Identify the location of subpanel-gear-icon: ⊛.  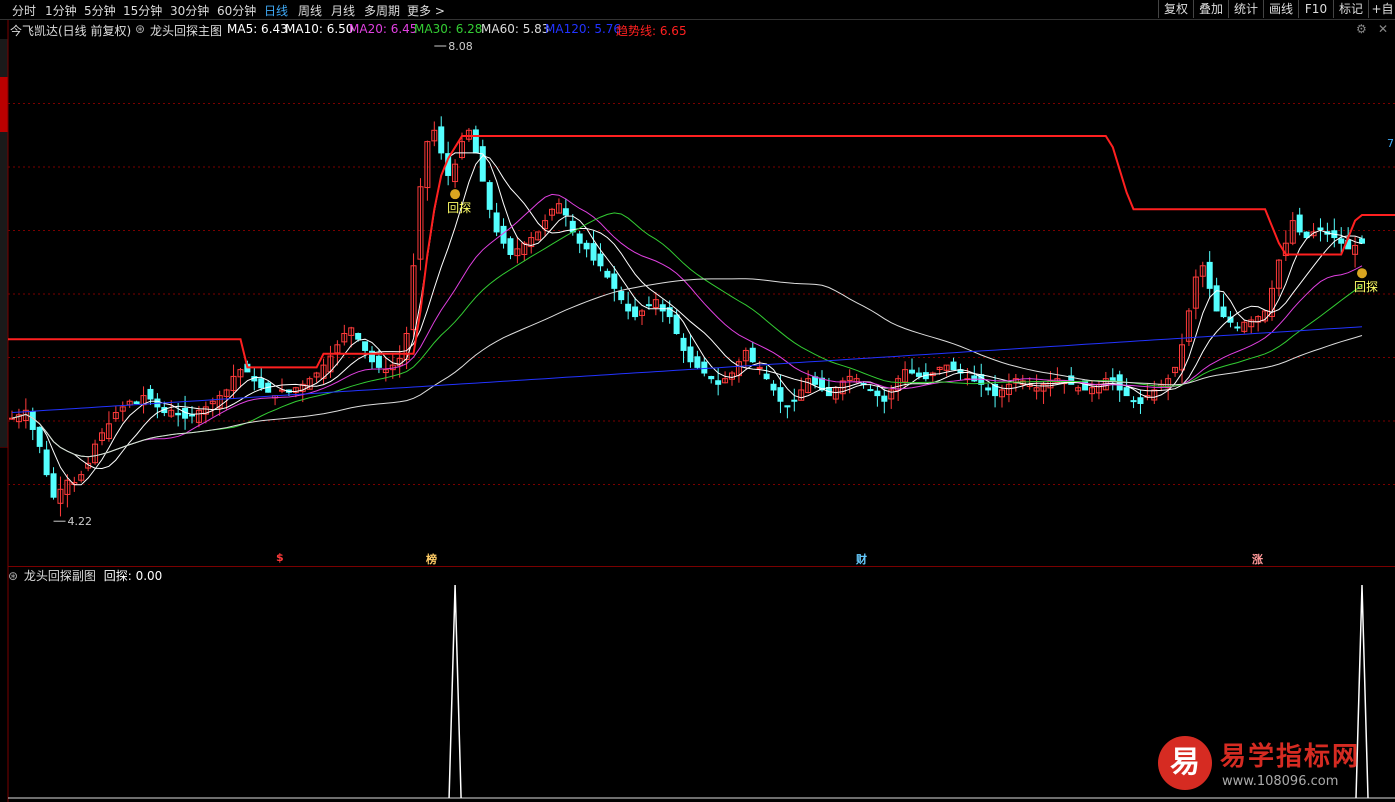
(13, 576).